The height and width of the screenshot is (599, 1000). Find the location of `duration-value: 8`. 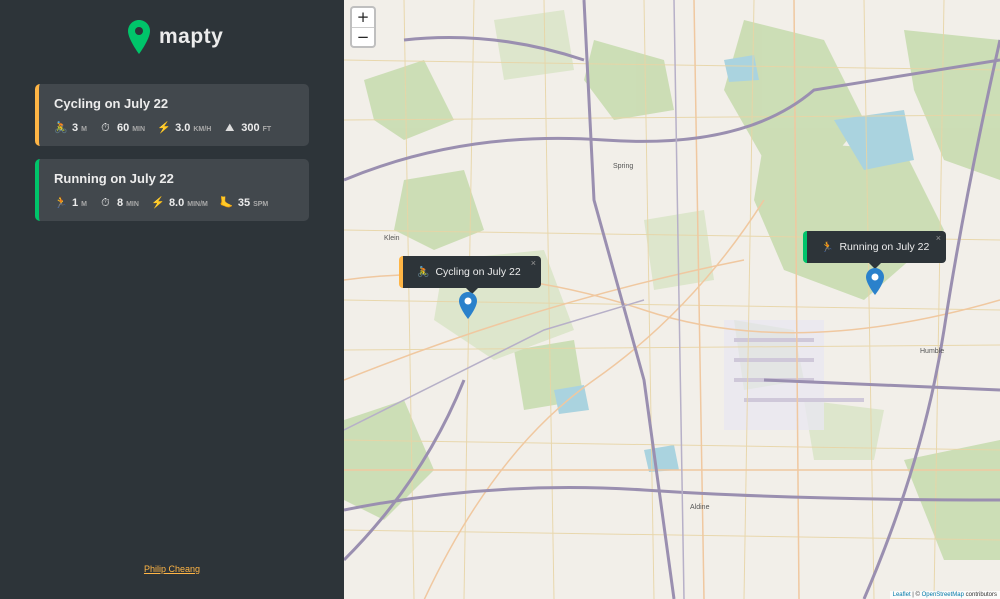

duration-value: 8 is located at coordinates (120, 203).